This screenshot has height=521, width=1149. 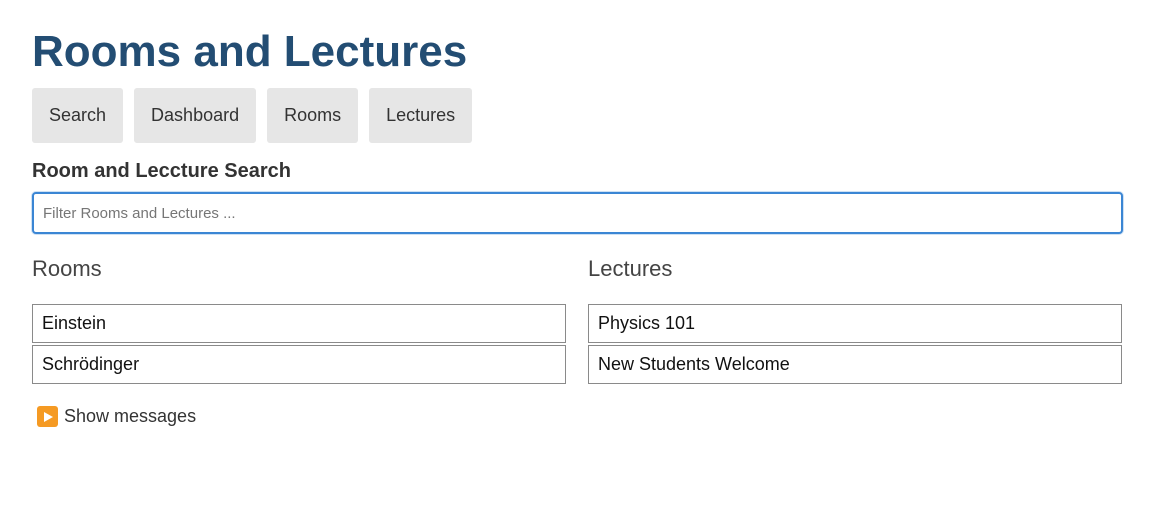 What do you see at coordinates (250, 51) in the screenshot?
I see `page-title: Rooms and Lectures` at bounding box center [250, 51].